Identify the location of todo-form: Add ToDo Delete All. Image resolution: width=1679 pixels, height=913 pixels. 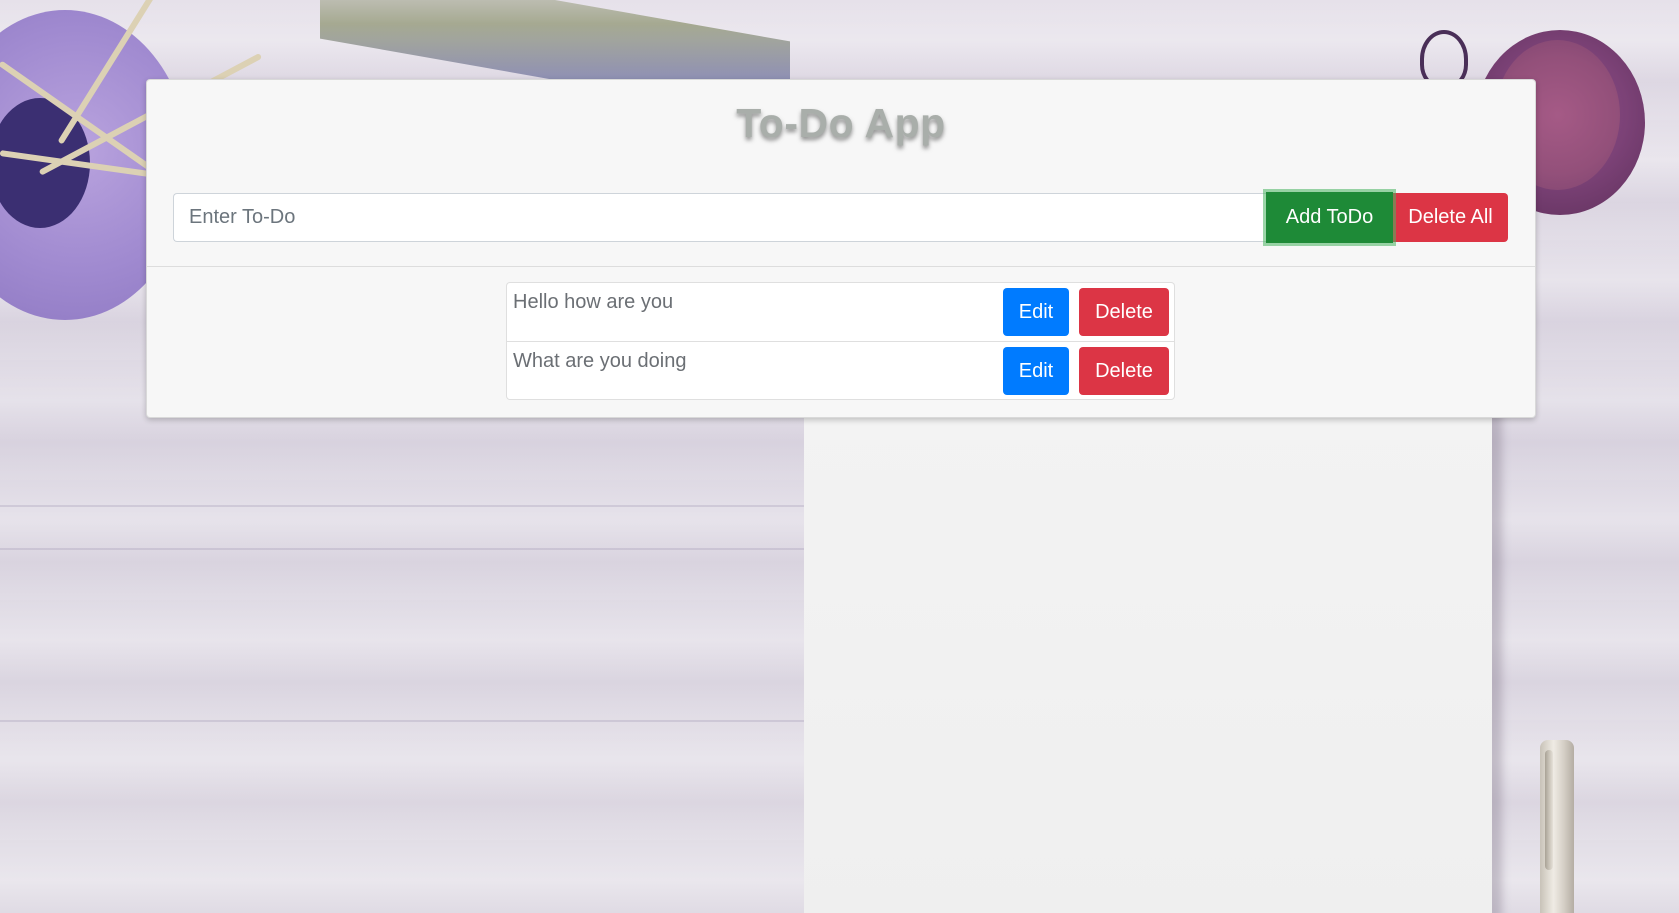
(840, 217).